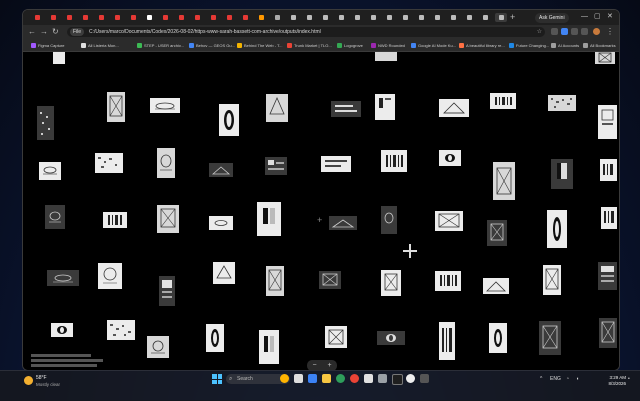  I want to click on system-clock: 3:29 AM 8/3/2026, so click(606, 381).